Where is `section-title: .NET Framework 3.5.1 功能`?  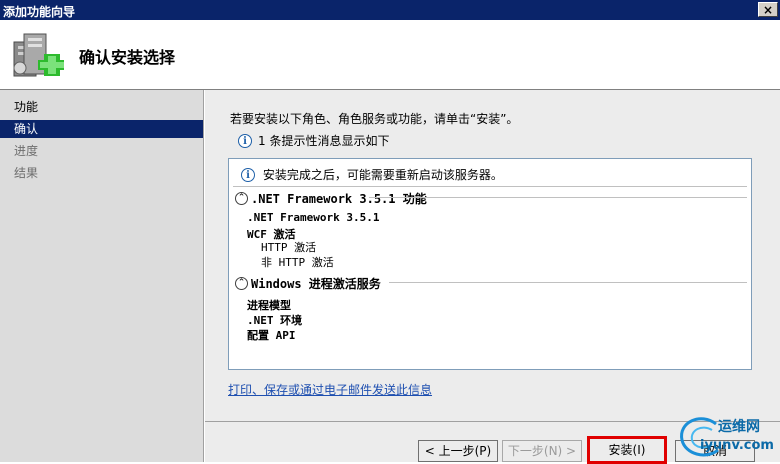
section-title: .NET Framework 3.5.1 功能 is located at coordinates (339, 199).